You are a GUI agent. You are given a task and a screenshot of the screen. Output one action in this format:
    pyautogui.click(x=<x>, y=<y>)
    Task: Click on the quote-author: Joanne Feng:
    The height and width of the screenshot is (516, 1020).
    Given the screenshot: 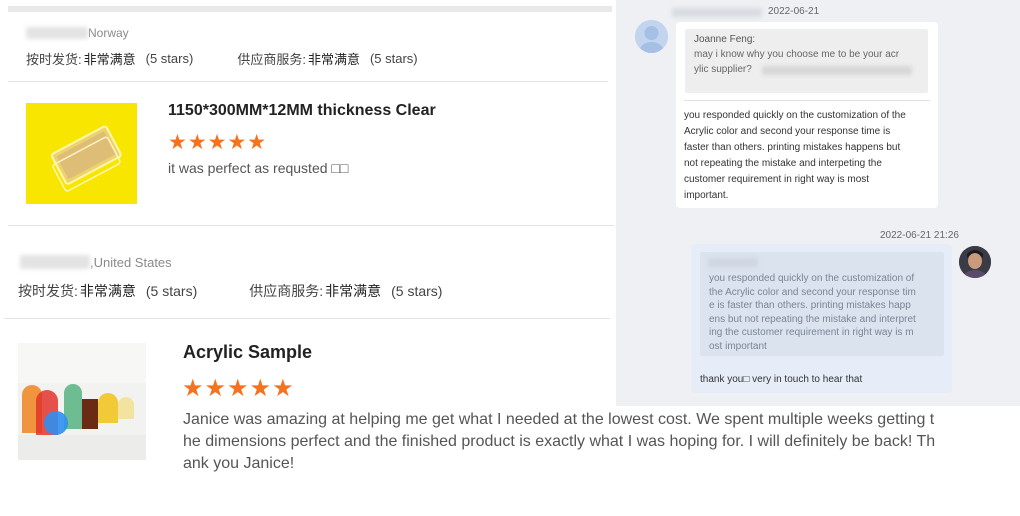 What is the action you would take?
    pyautogui.click(x=725, y=39)
    